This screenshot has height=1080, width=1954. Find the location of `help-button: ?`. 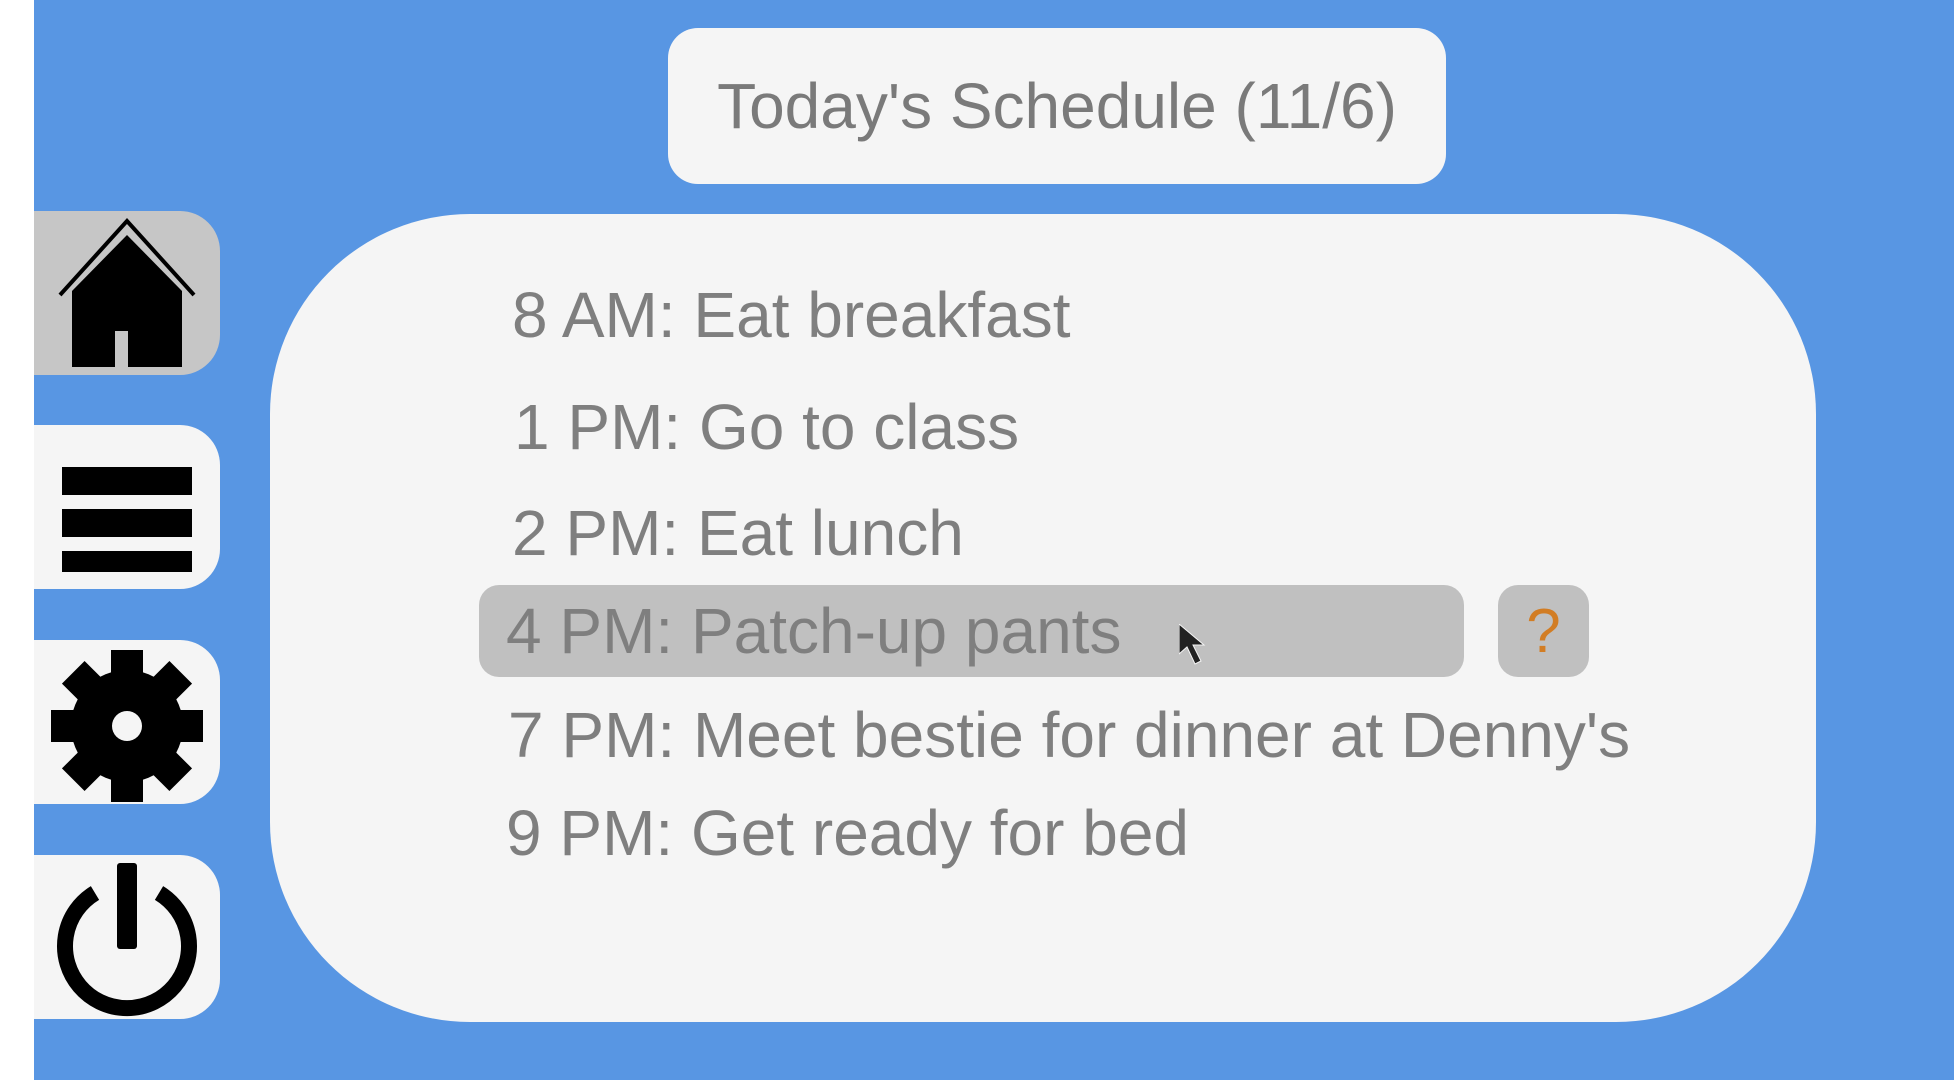

help-button: ? is located at coordinates (1543, 631).